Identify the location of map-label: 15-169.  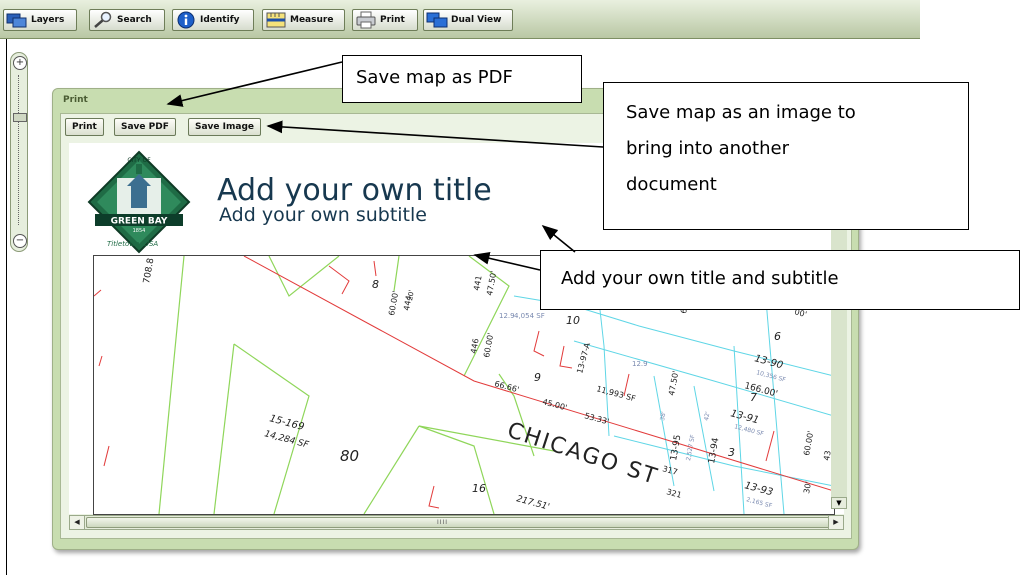
(286, 423).